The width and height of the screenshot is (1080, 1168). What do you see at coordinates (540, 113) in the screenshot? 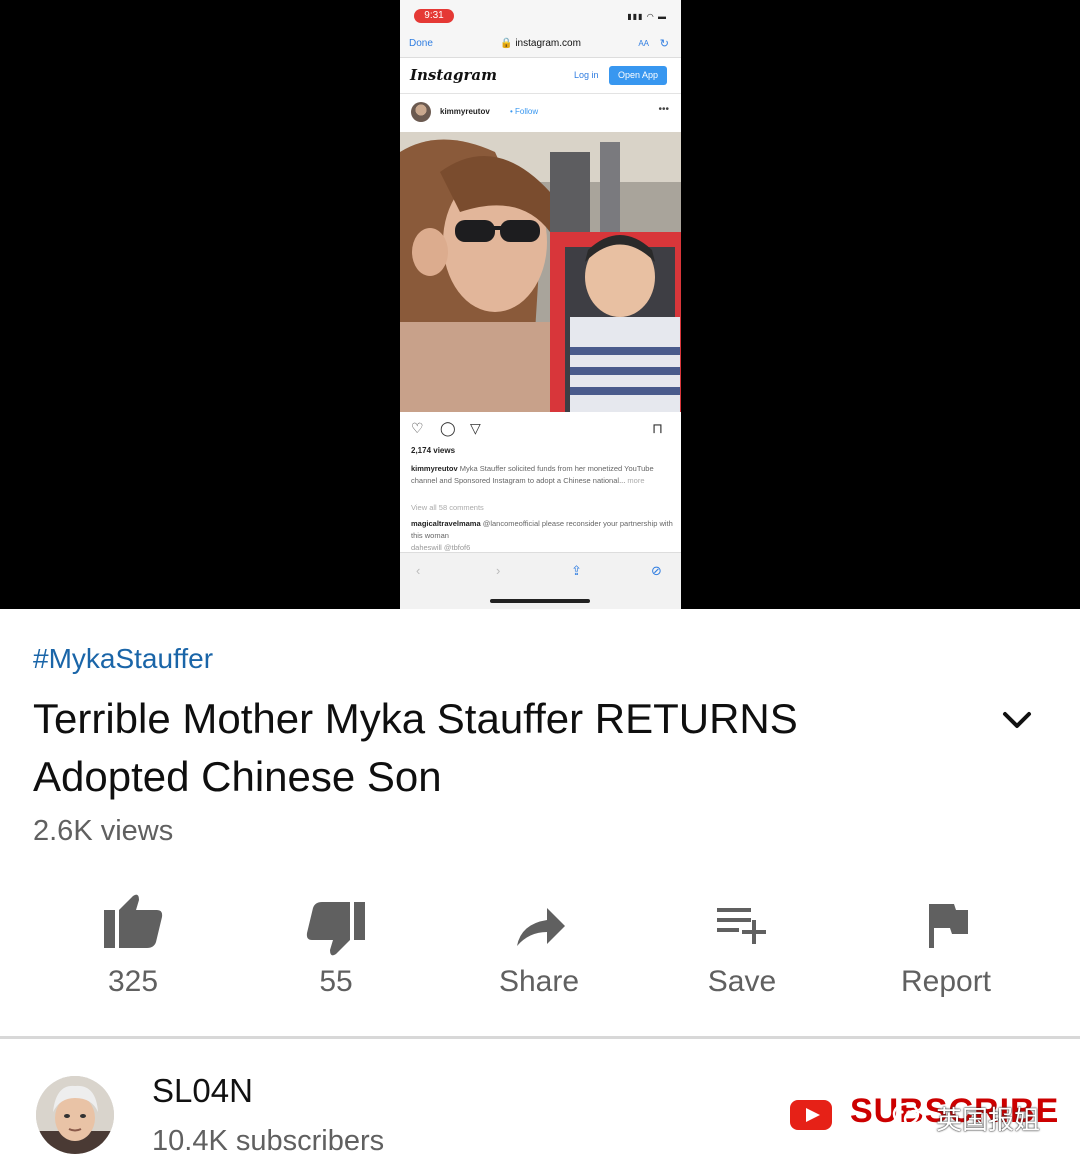
I see `post-header: kimmyreutov • Follow •••` at bounding box center [540, 113].